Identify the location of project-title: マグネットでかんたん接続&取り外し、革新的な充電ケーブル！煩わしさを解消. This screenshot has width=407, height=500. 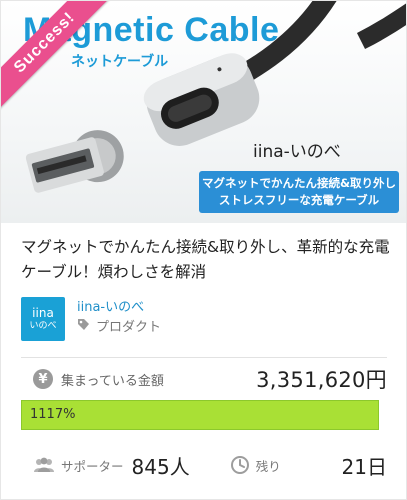
(206, 260).